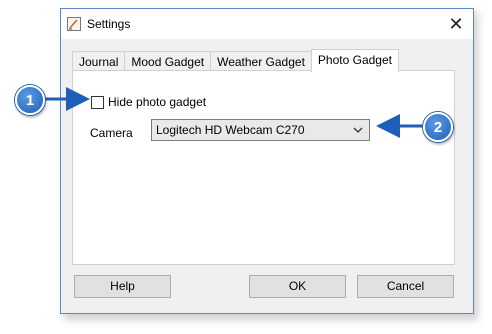 The width and height of the screenshot is (492, 334). Describe the element at coordinates (354, 60) in the screenshot. I see `tab-photo-gadget: Photo Gadget` at that location.